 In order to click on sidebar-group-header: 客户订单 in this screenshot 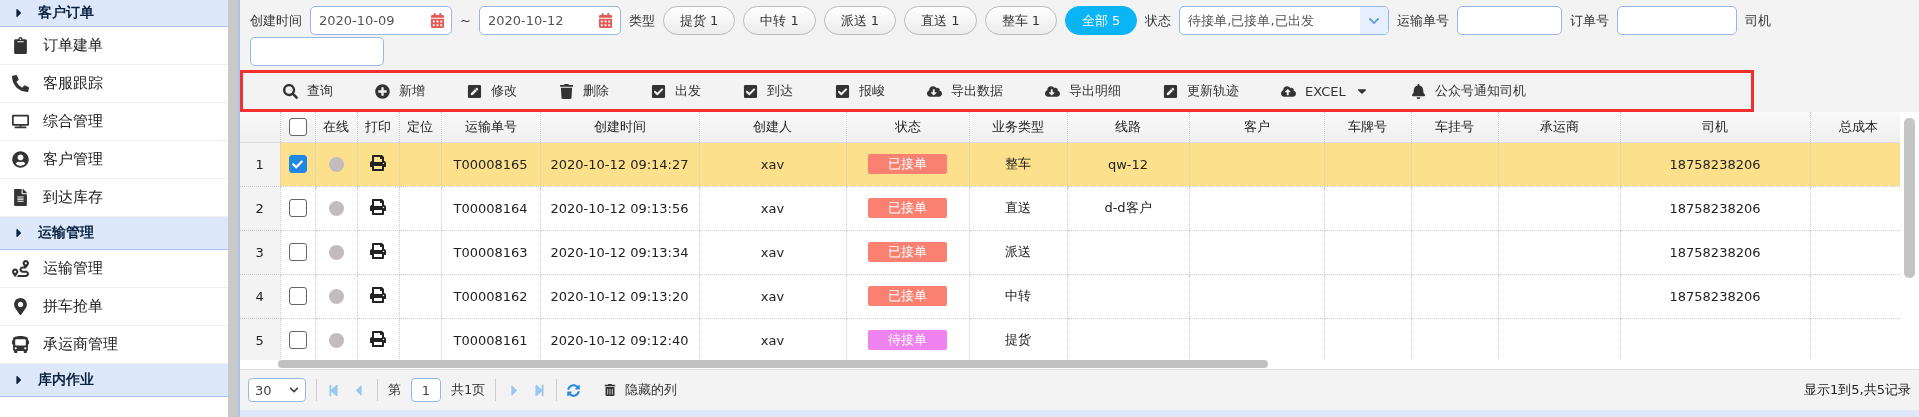, I will do `click(114, 13)`.